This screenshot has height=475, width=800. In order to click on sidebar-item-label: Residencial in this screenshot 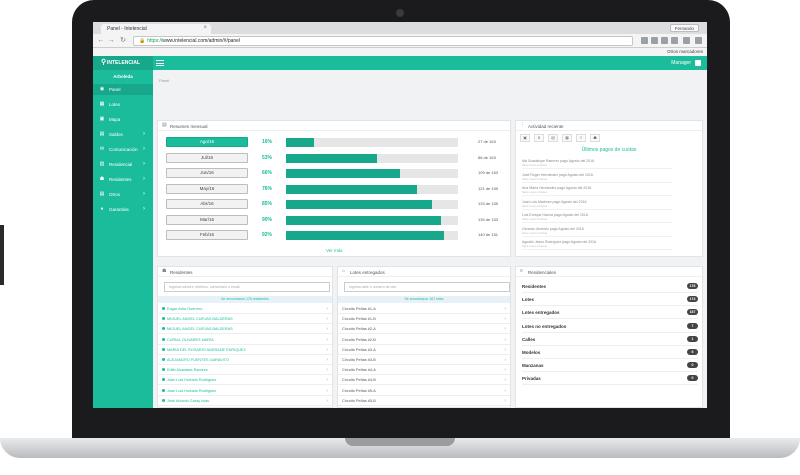, I will do `click(121, 164)`.